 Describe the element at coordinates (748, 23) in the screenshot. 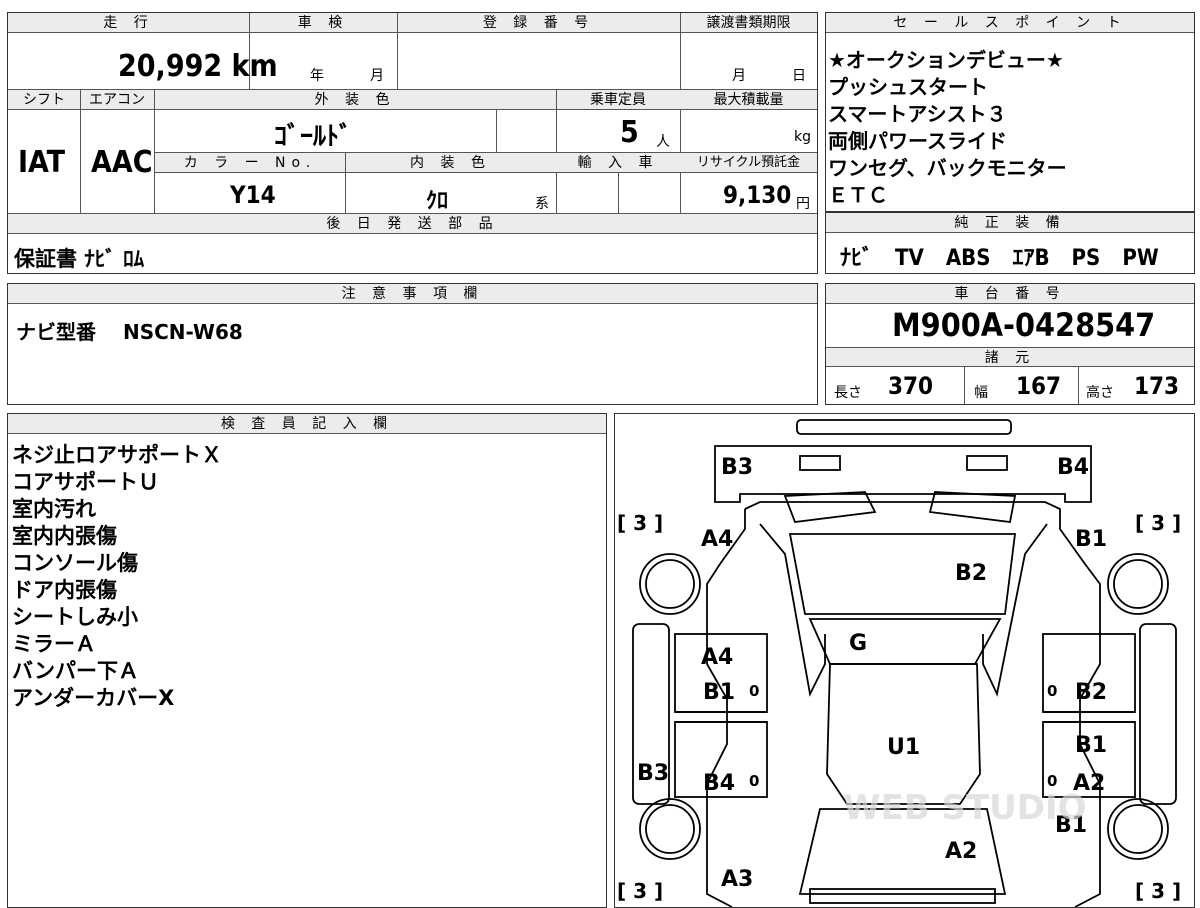

I see `transfer-deadline-header: 譲渡書類期限` at that location.